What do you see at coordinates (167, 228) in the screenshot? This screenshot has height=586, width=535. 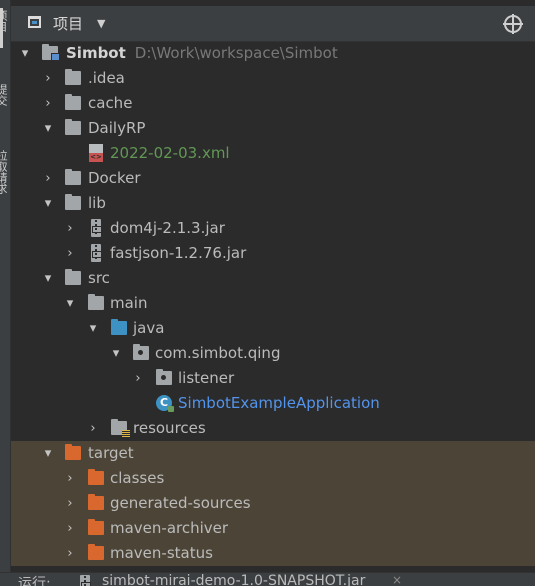 I see `tree-label: dom4j-2.1.3.jar` at bounding box center [167, 228].